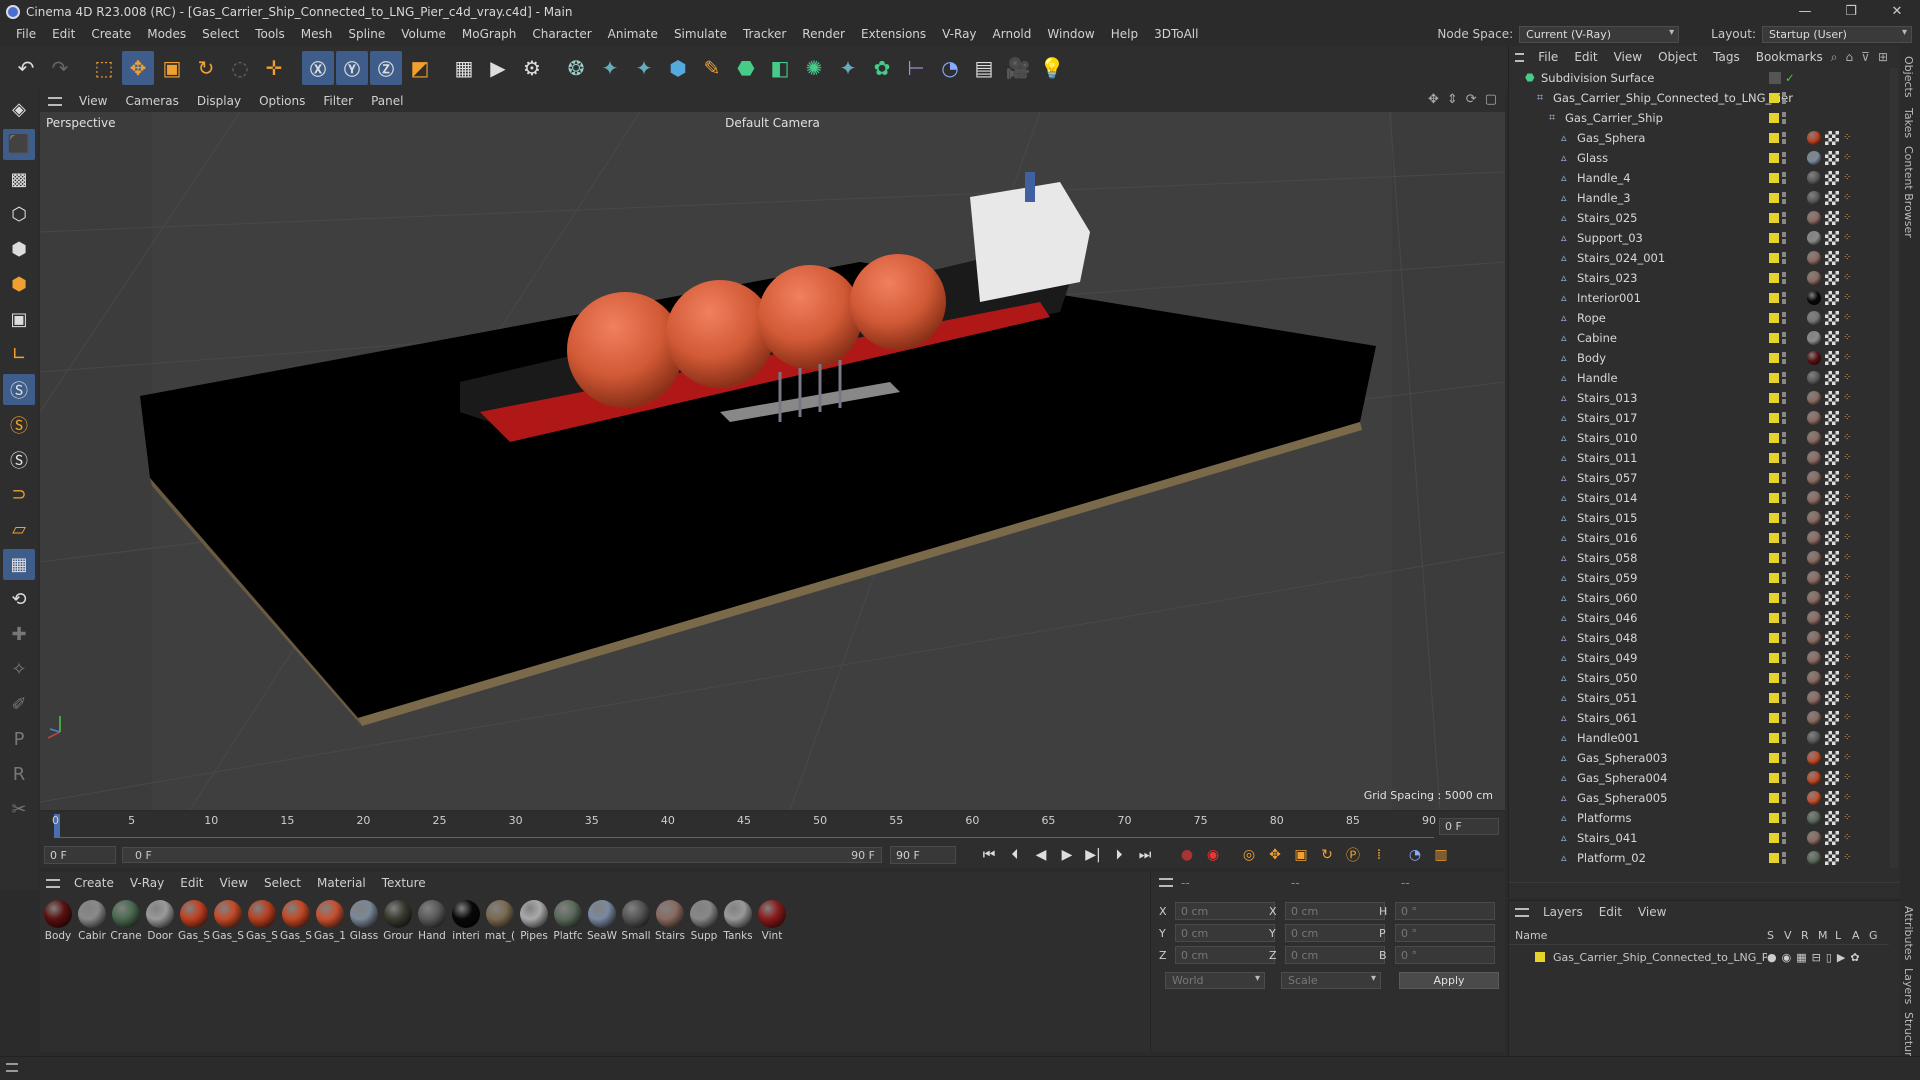  I want to click on key-pla-icon: ⁞, so click(1379, 855).